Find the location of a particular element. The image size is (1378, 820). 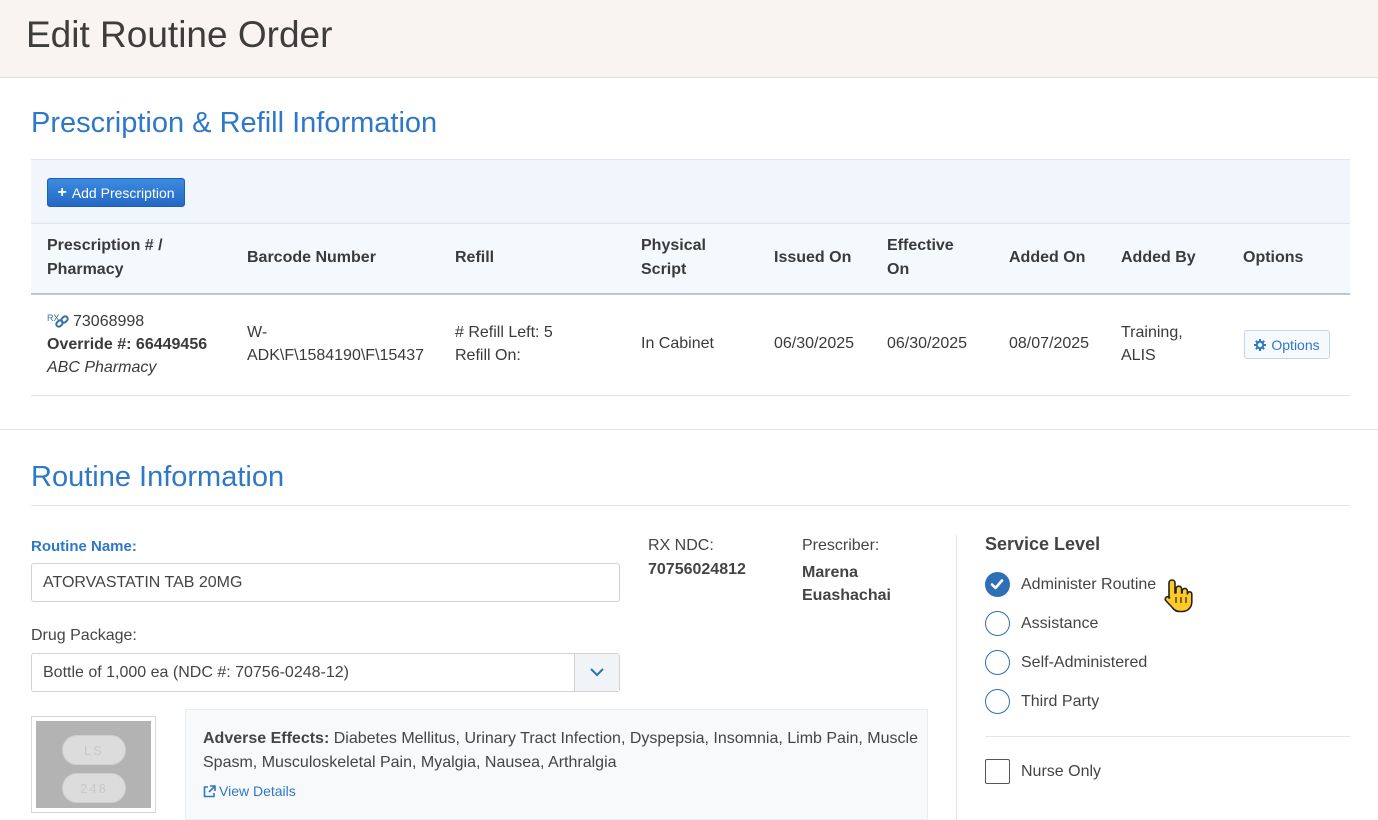

cell-barcode: W- ADK\F\1584190\F\15437 is located at coordinates (335, 344).